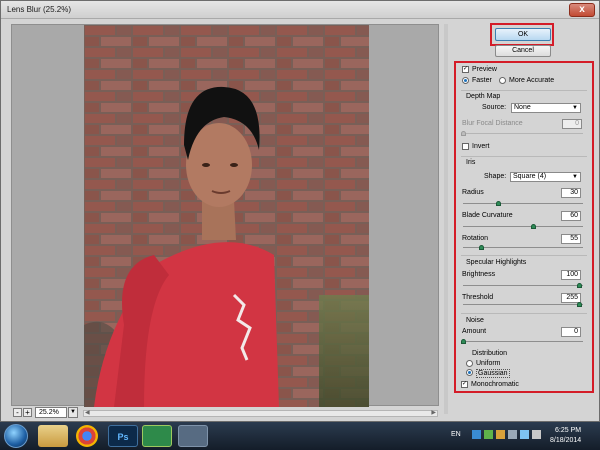 The width and height of the screenshot is (600, 450). I want to click on amount-slider-thumb, so click(463, 341).